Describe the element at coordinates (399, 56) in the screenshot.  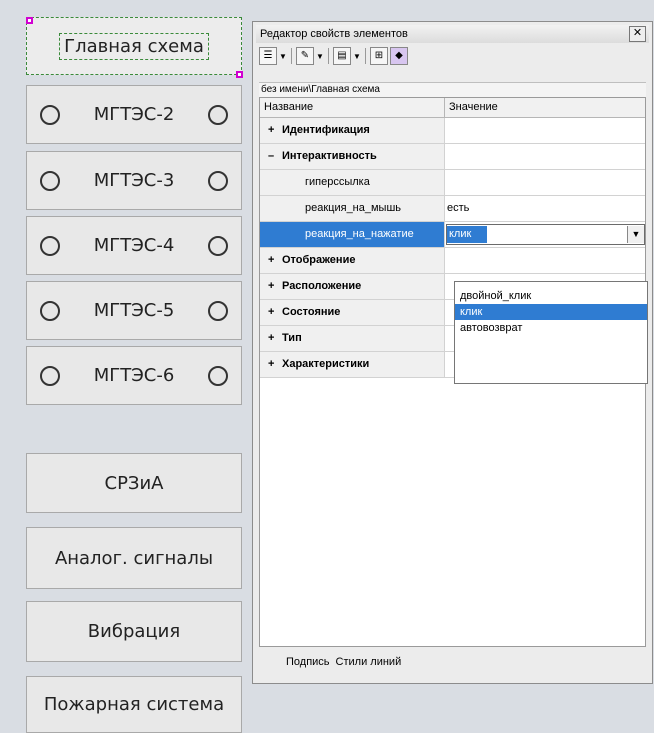
I see `book-icon: ◆` at that location.